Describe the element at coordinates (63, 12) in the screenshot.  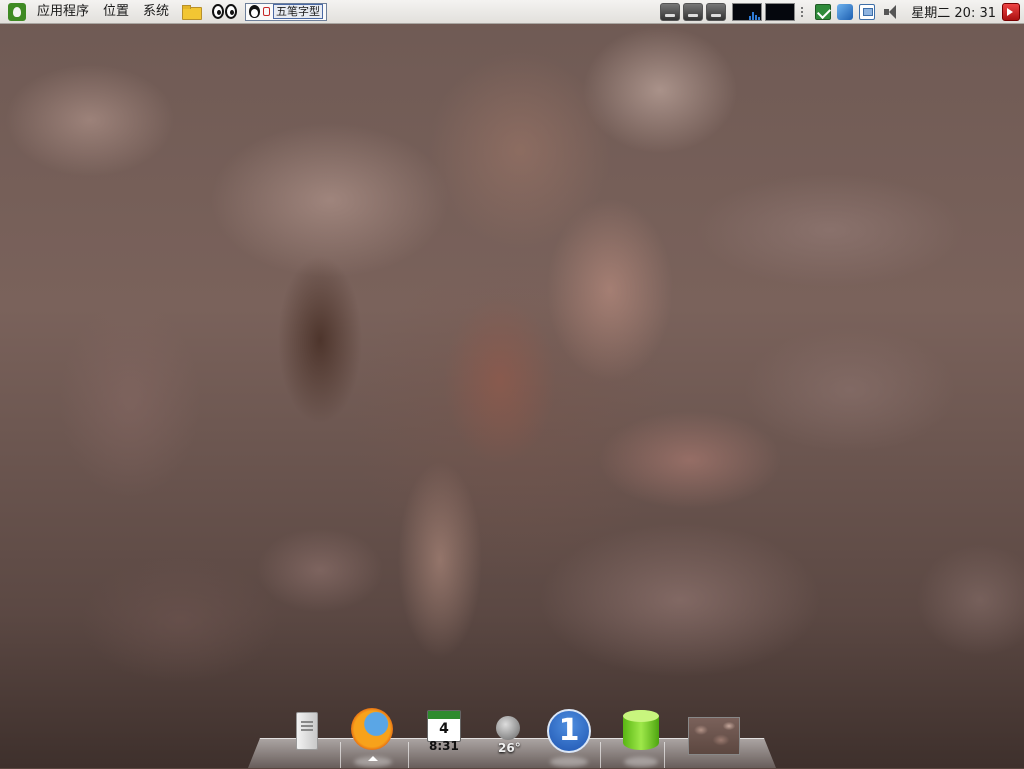
I see `applications-menu: 应用程序` at that location.